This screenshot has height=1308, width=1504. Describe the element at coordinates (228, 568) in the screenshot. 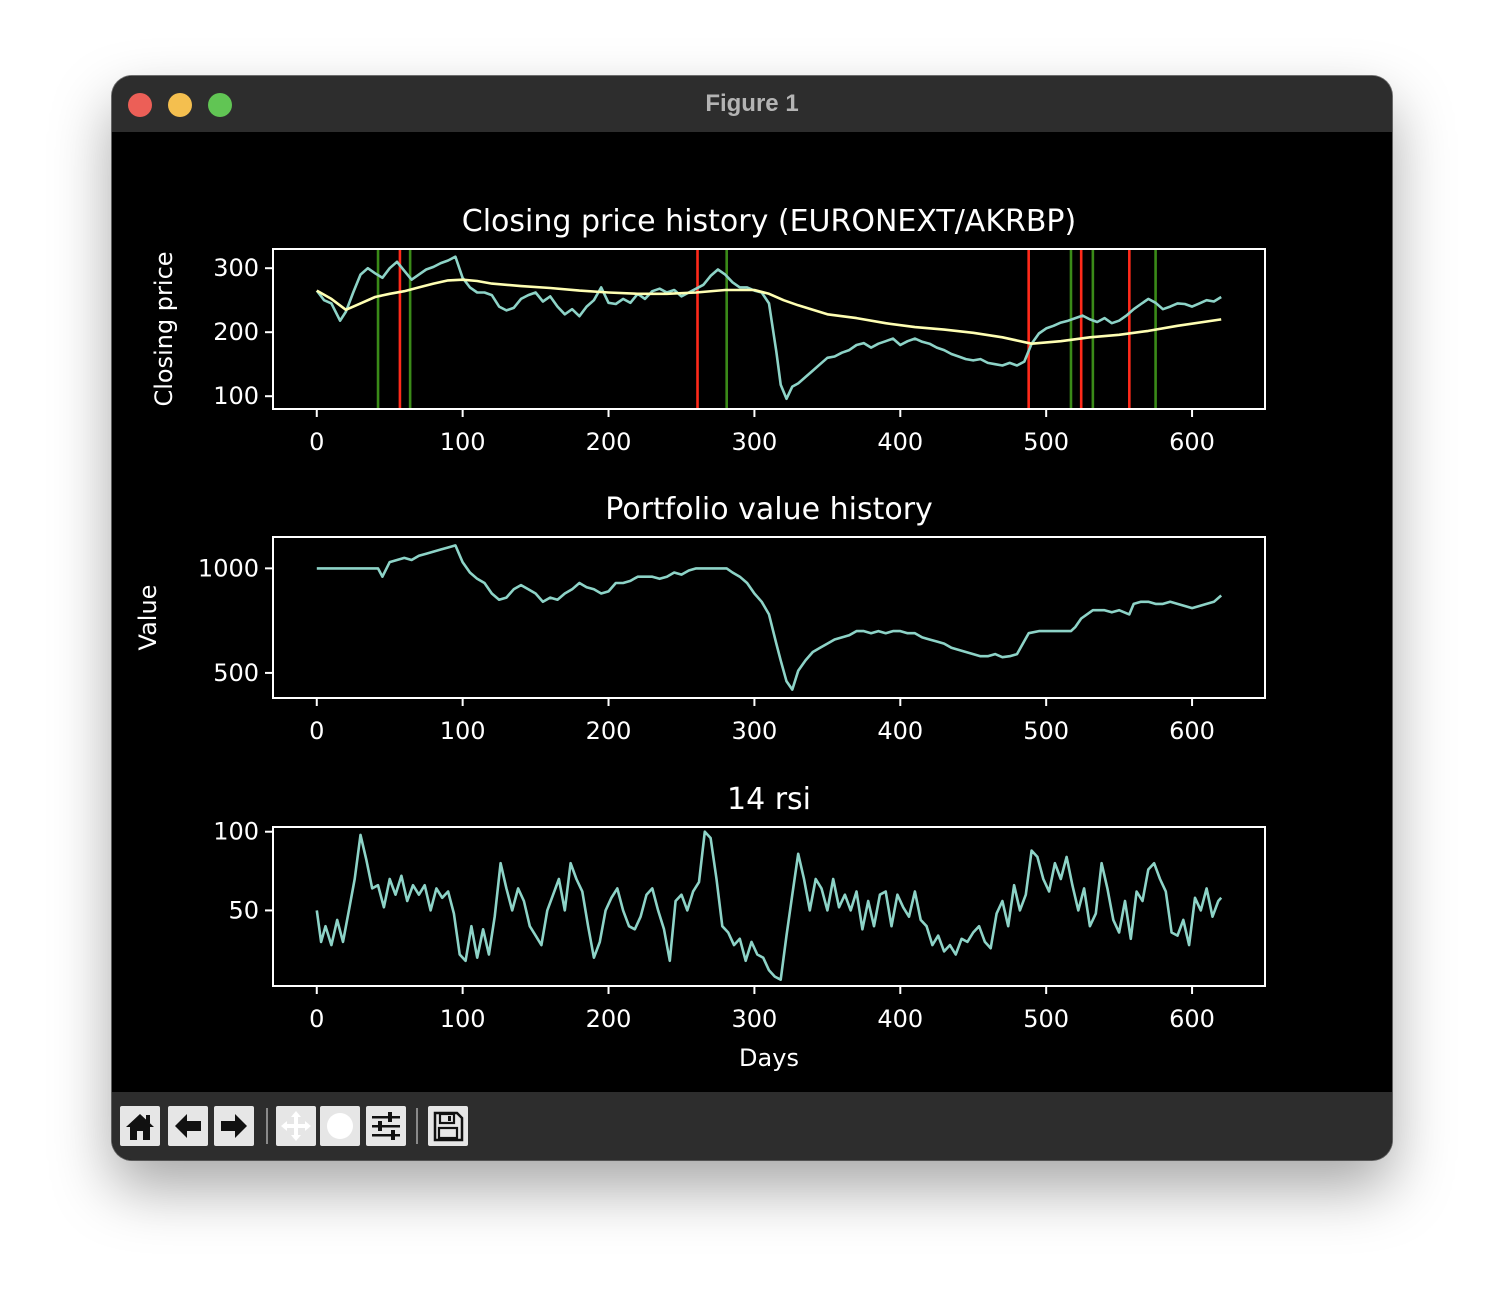

I see `y-tick-label: 1000` at that location.